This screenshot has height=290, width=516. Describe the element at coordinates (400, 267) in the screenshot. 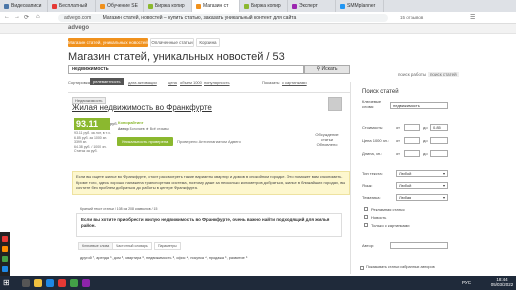

I see `favorites-label: Показывать статьи избранных авторов` at that location.